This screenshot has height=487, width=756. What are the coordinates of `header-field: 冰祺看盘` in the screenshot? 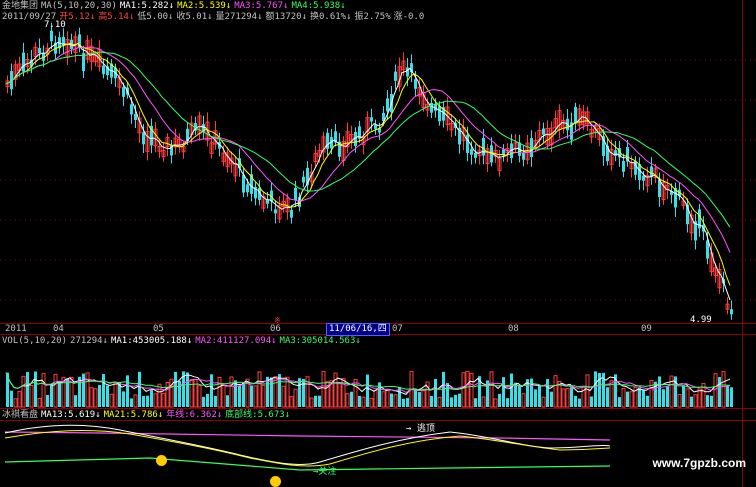 It's located at (20, 415).